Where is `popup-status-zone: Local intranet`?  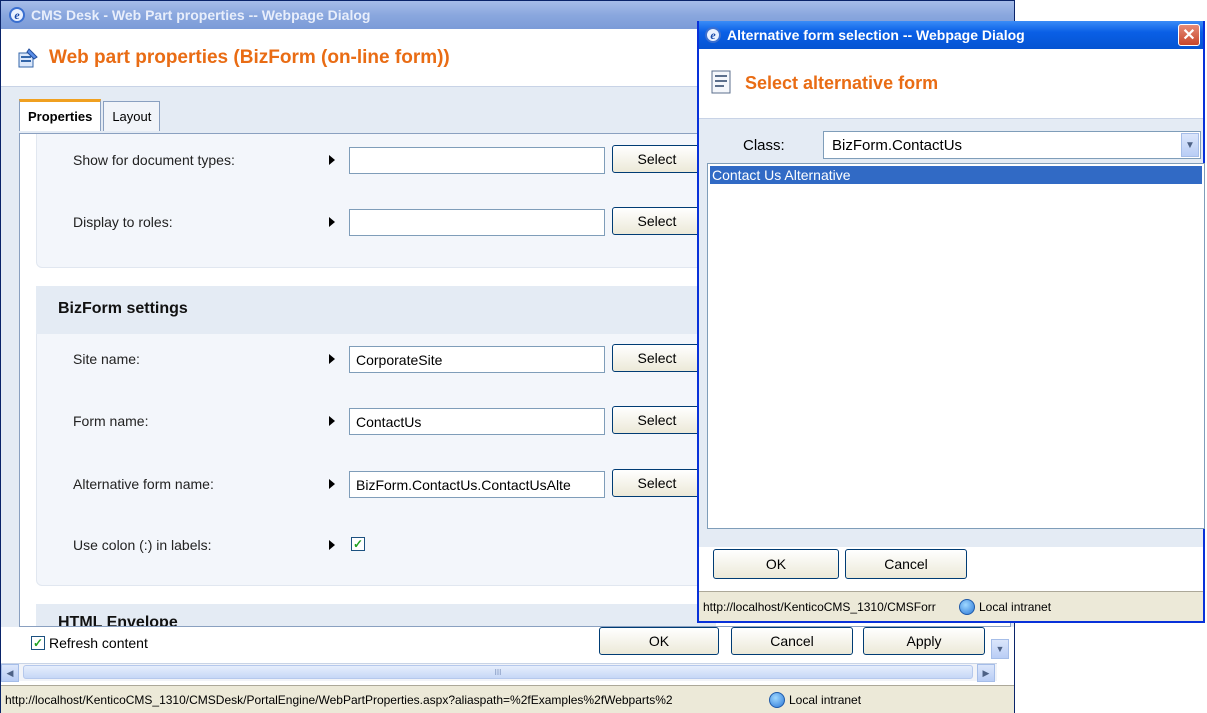 popup-status-zone: Local intranet is located at coordinates (1015, 606).